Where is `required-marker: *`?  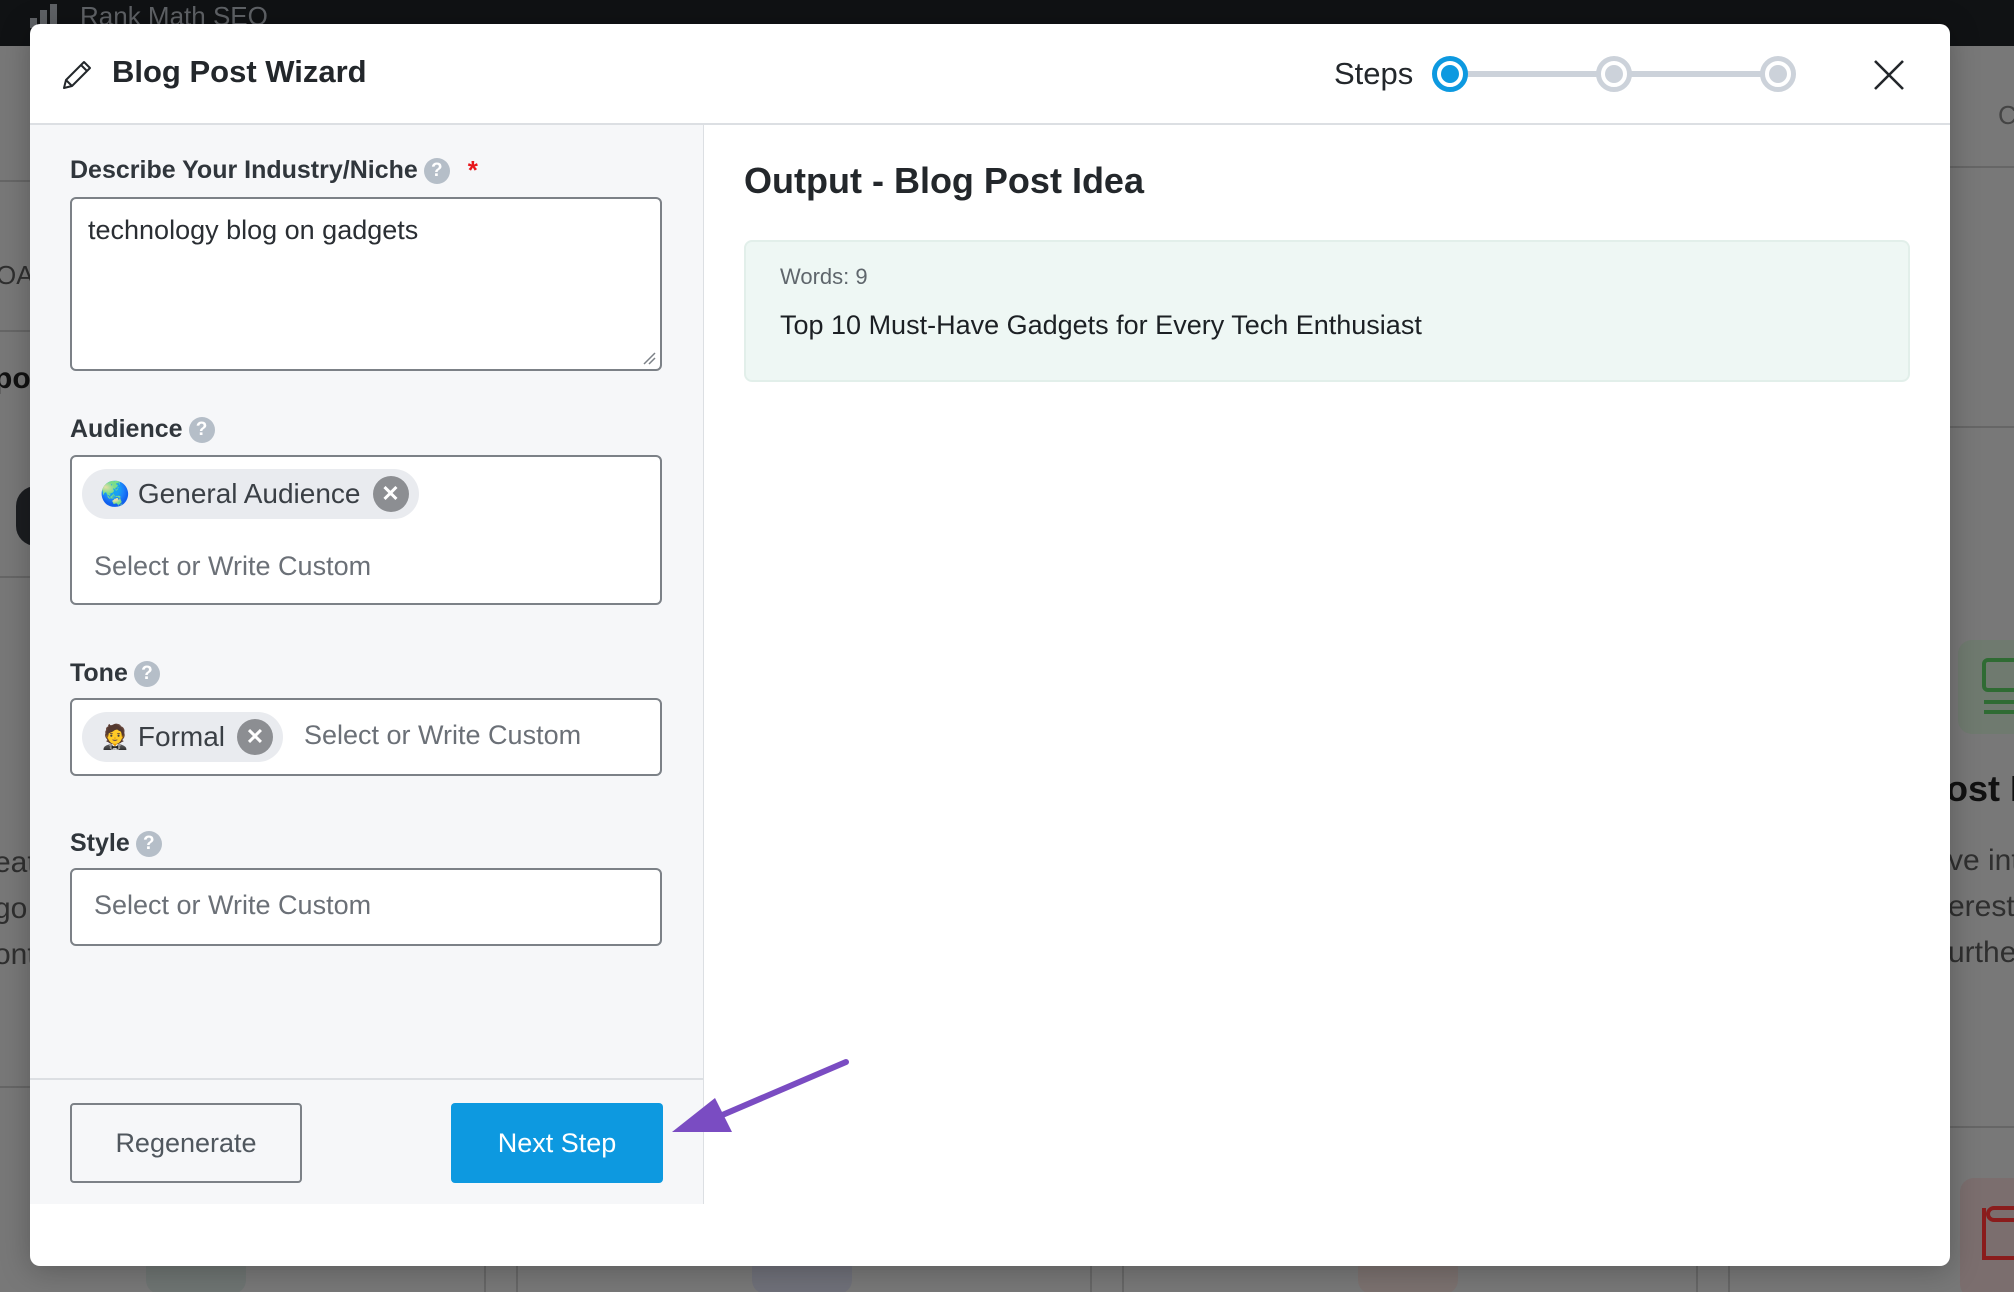
required-marker: * is located at coordinates (472, 170).